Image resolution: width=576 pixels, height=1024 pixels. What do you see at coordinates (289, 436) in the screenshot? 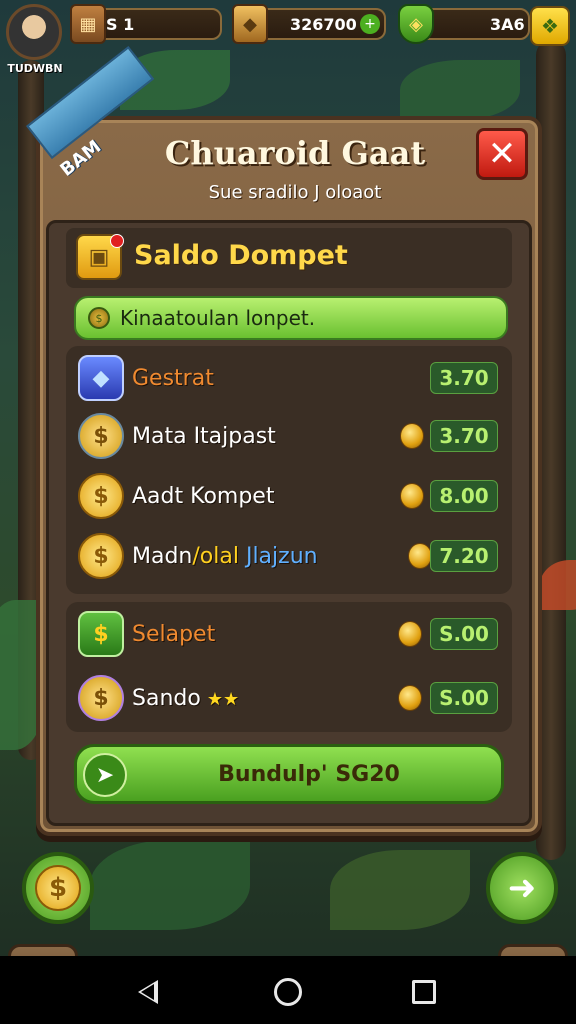
I see `list-item: $ Mata Itajpast 3.70` at bounding box center [289, 436].